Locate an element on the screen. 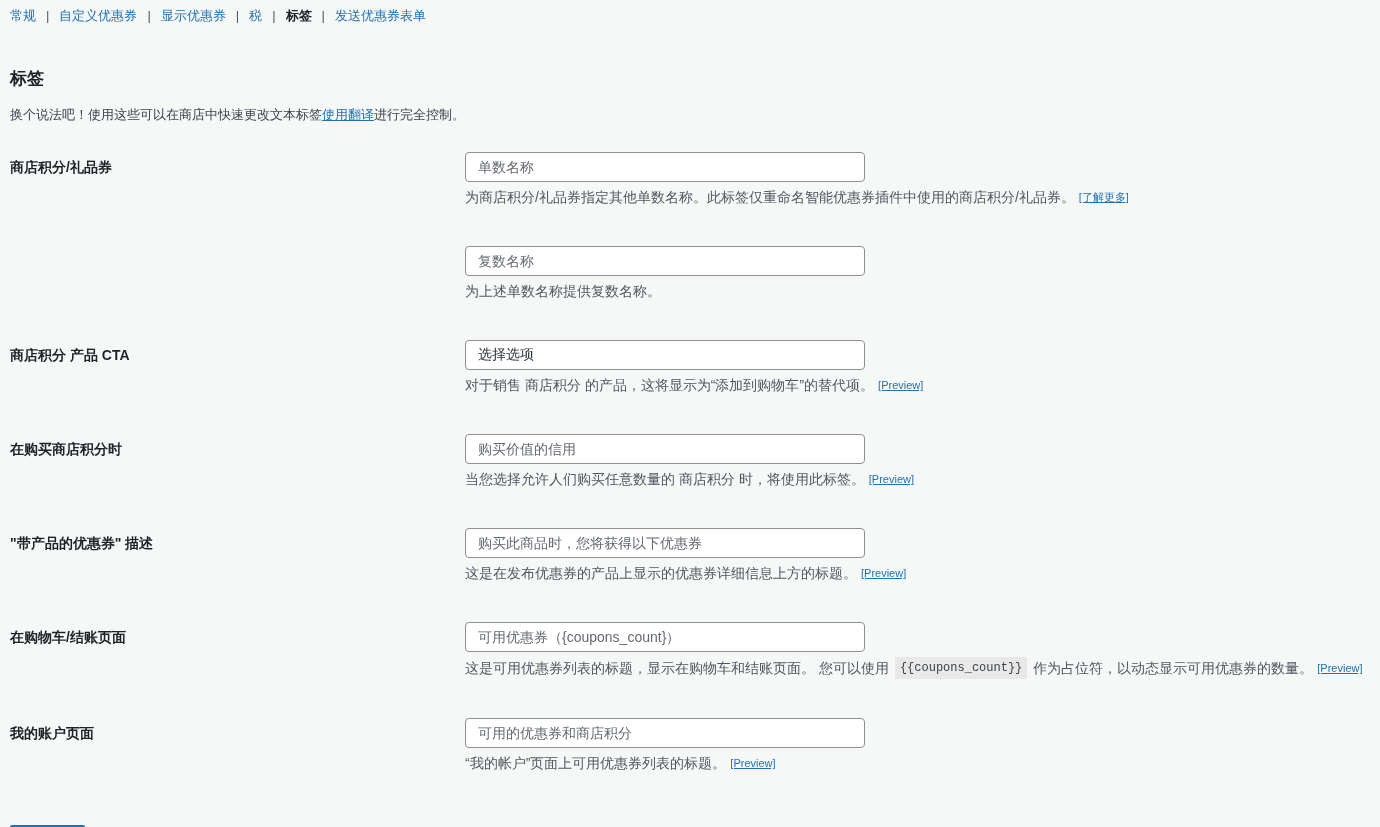  nav-tab: 显示优惠券 is located at coordinates (193, 16).